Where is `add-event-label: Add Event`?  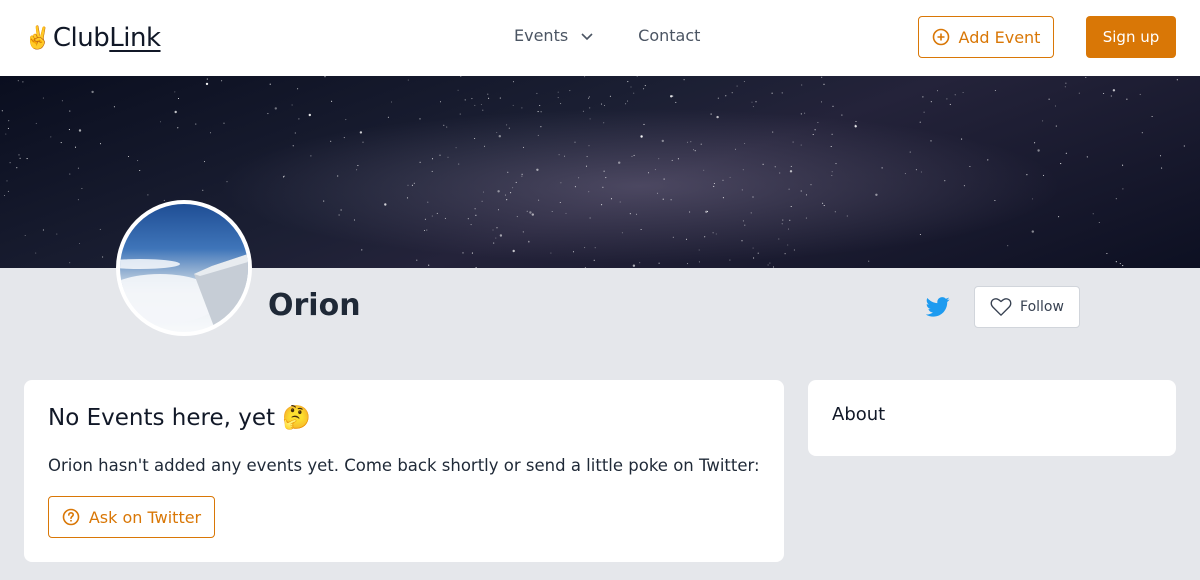
add-event-label: Add Event is located at coordinates (999, 37).